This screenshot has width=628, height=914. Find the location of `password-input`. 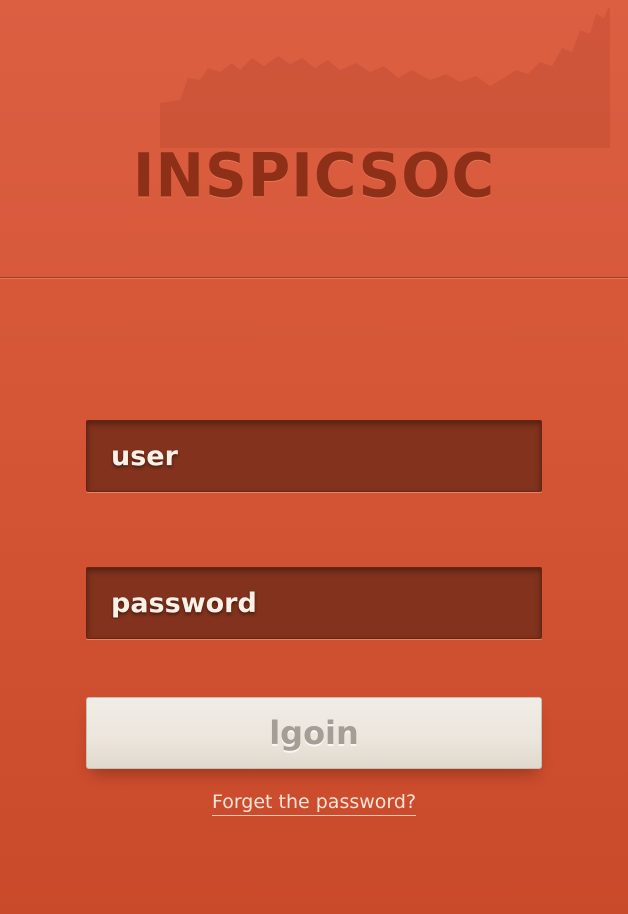

password-input is located at coordinates (314, 603).